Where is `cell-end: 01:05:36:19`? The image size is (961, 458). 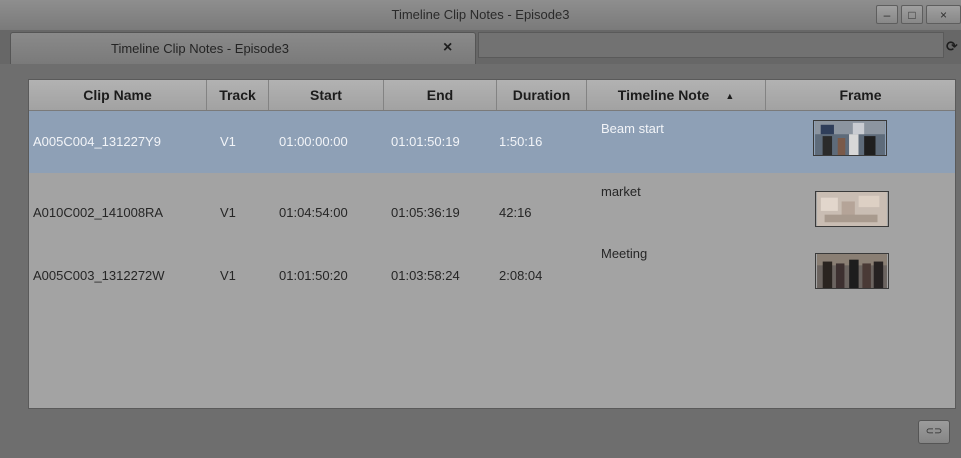 cell-end: 01:05:36:19 is located at coordinates (425, 212).